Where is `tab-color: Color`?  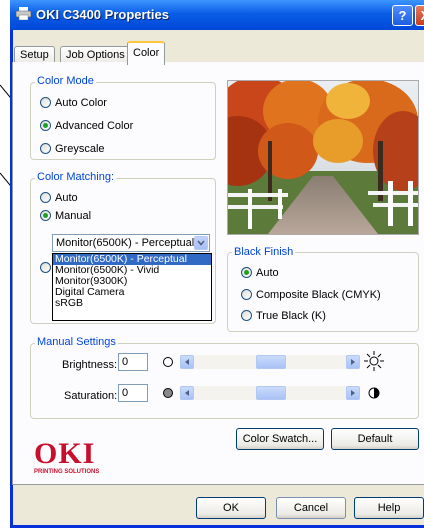 tab-color: Color is located at coordinates (146, 53).